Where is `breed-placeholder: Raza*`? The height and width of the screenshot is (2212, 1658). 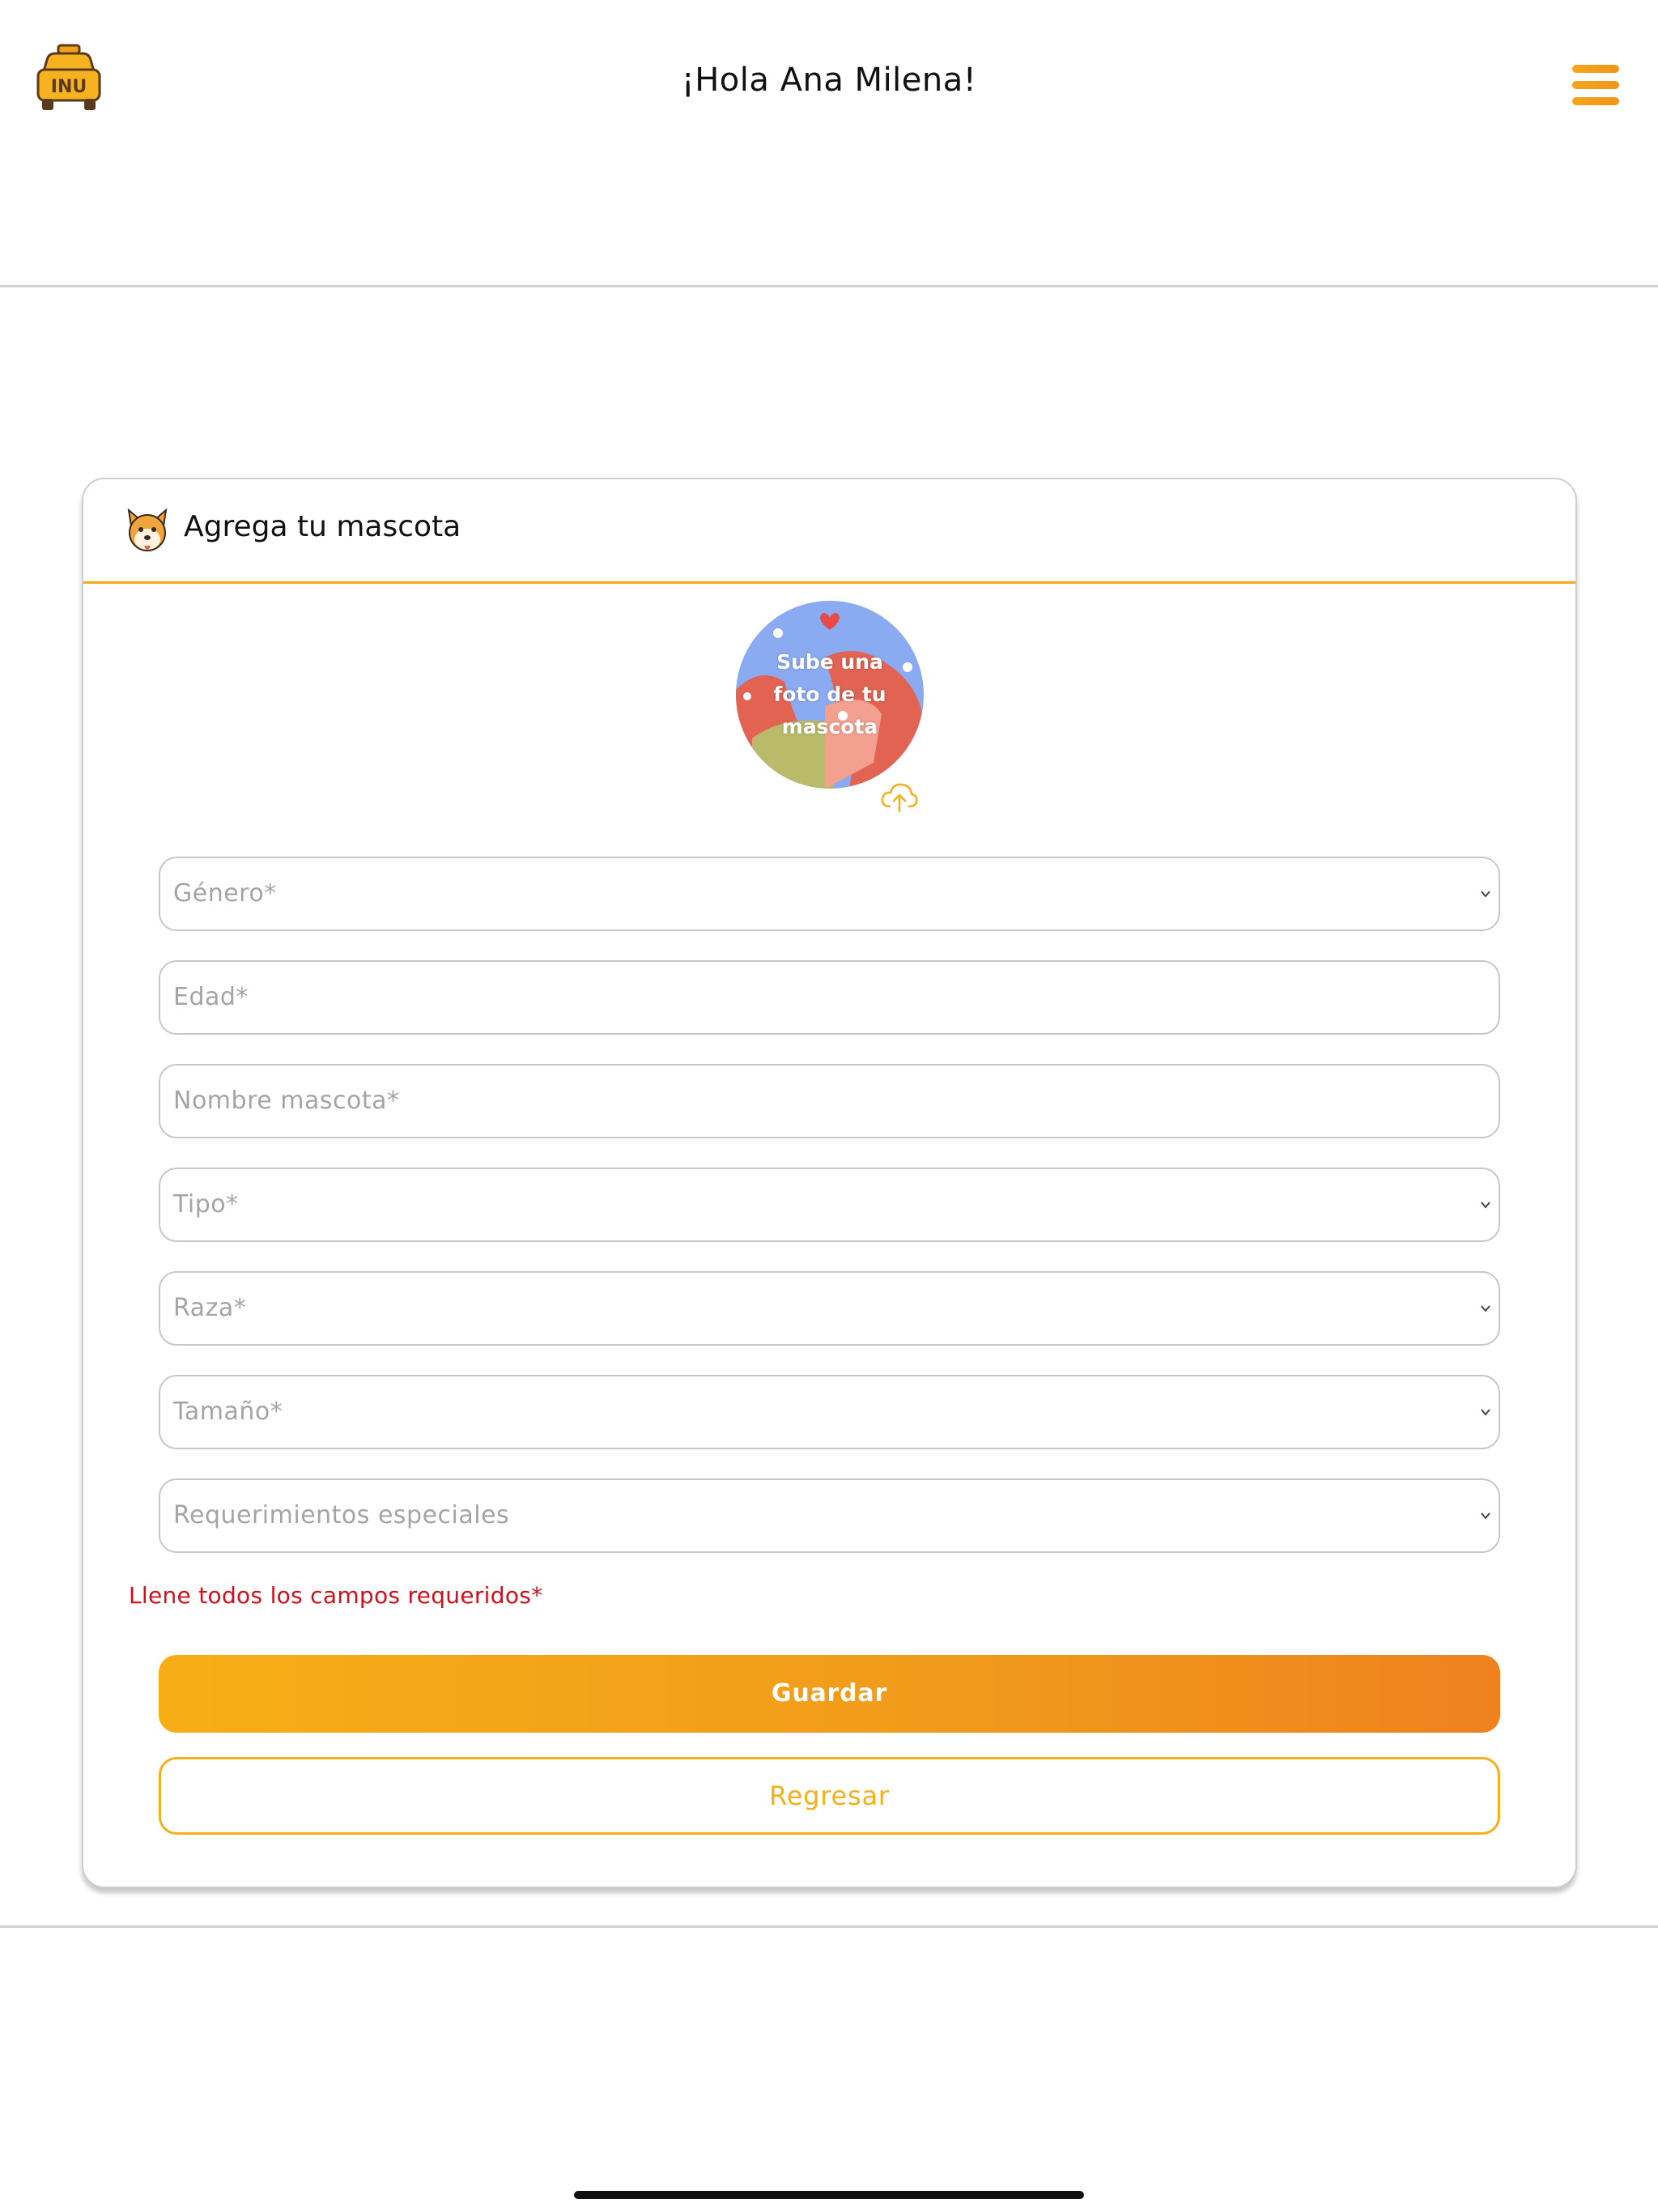 breed-placeholder: Raza* is located at coordinates (210, 1308).